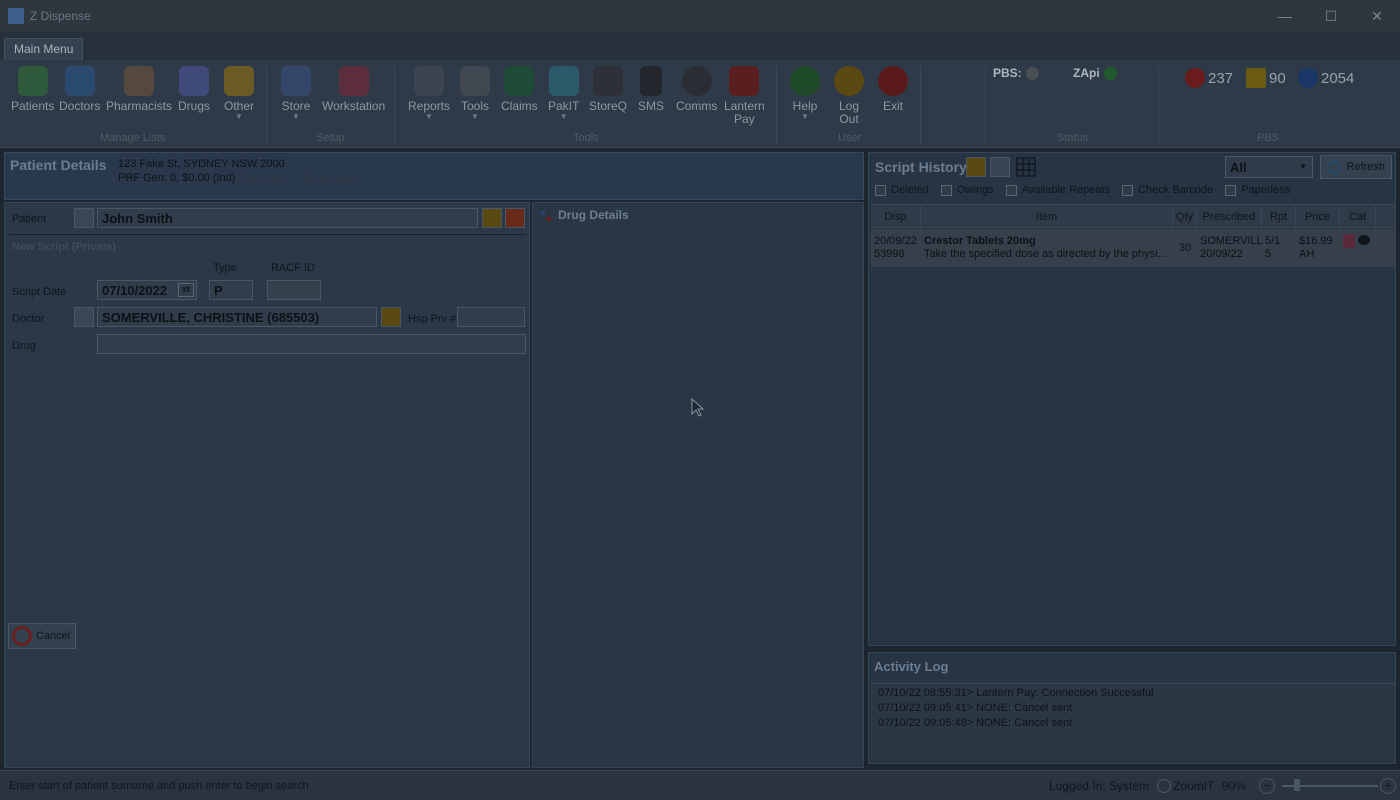  I want to click on doctor-alert-icon, so click(391, 317).